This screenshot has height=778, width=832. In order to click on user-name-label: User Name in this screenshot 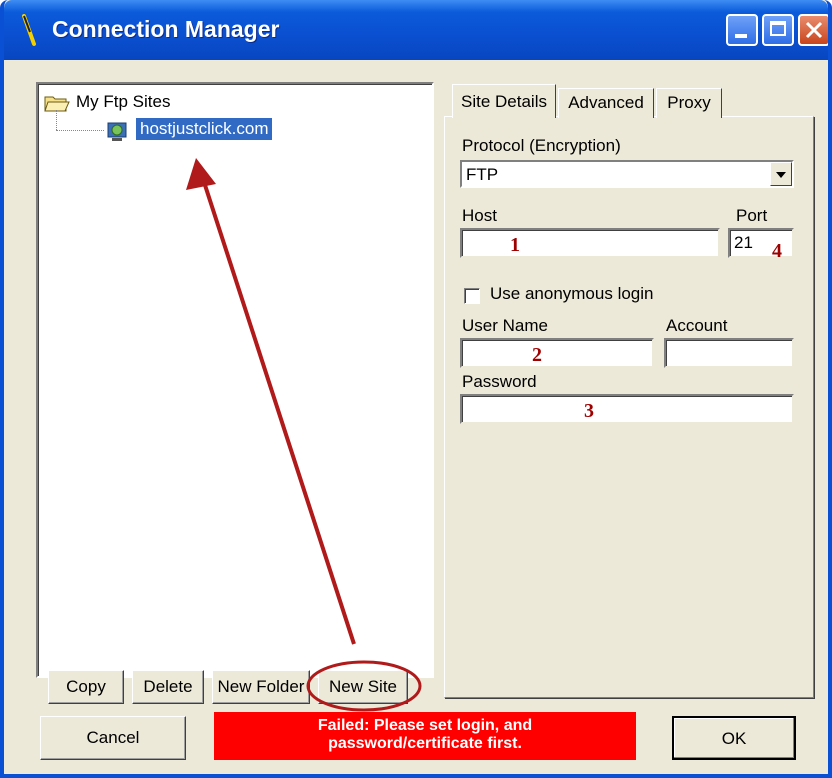, I will do `click(505, 325)`.